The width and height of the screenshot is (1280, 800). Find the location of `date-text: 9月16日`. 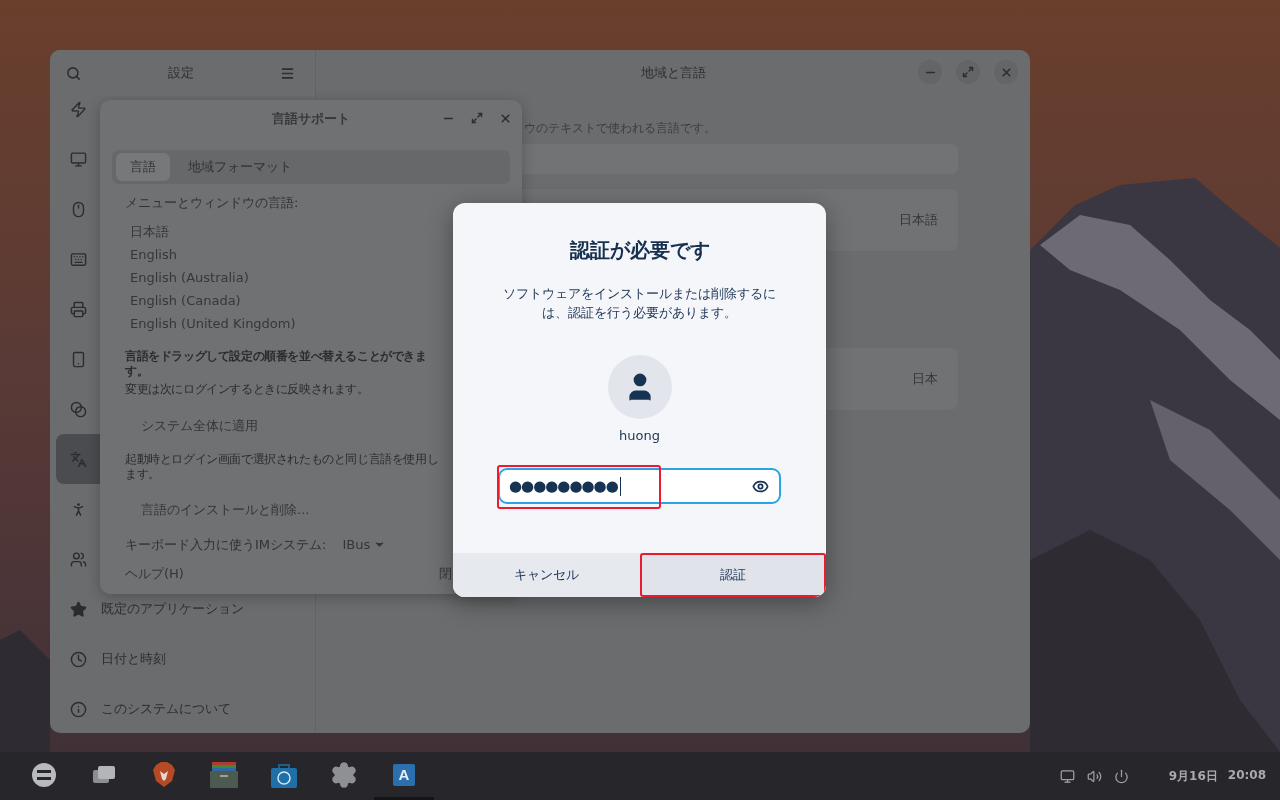

date-text: 9月16日 is located at coordinates (1193, 776).